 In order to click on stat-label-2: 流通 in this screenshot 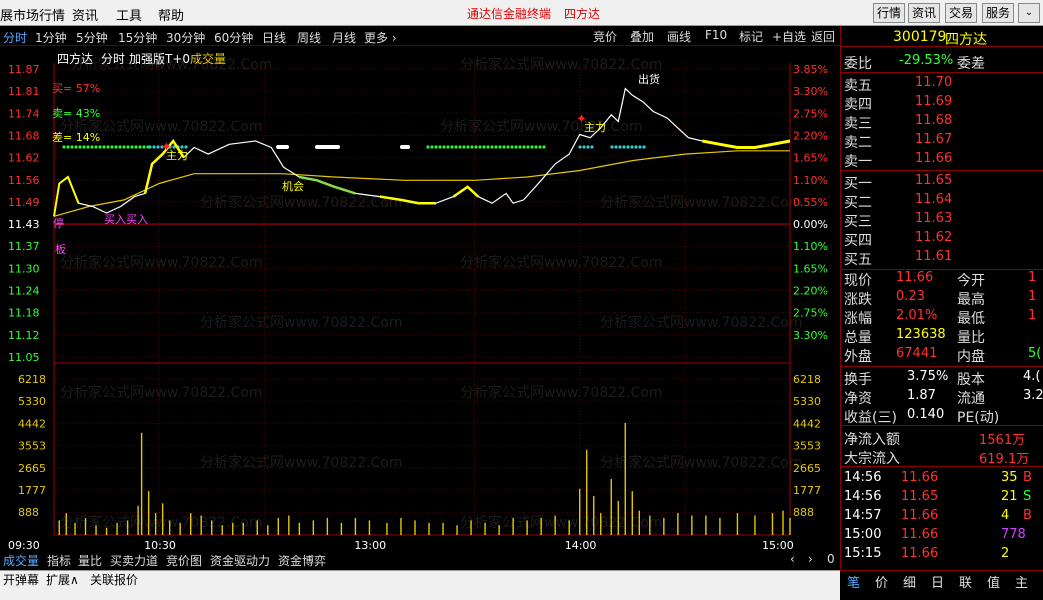, I will do `click(971, 399)`.